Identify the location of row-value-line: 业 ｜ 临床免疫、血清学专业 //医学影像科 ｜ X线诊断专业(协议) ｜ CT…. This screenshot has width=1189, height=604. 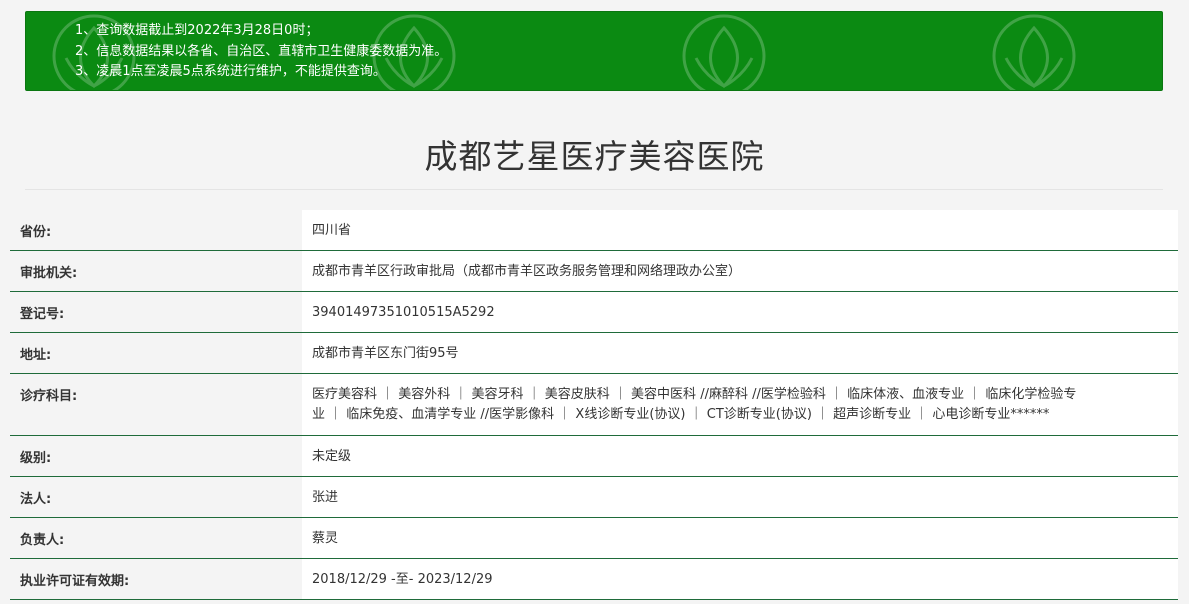
(681, 414).